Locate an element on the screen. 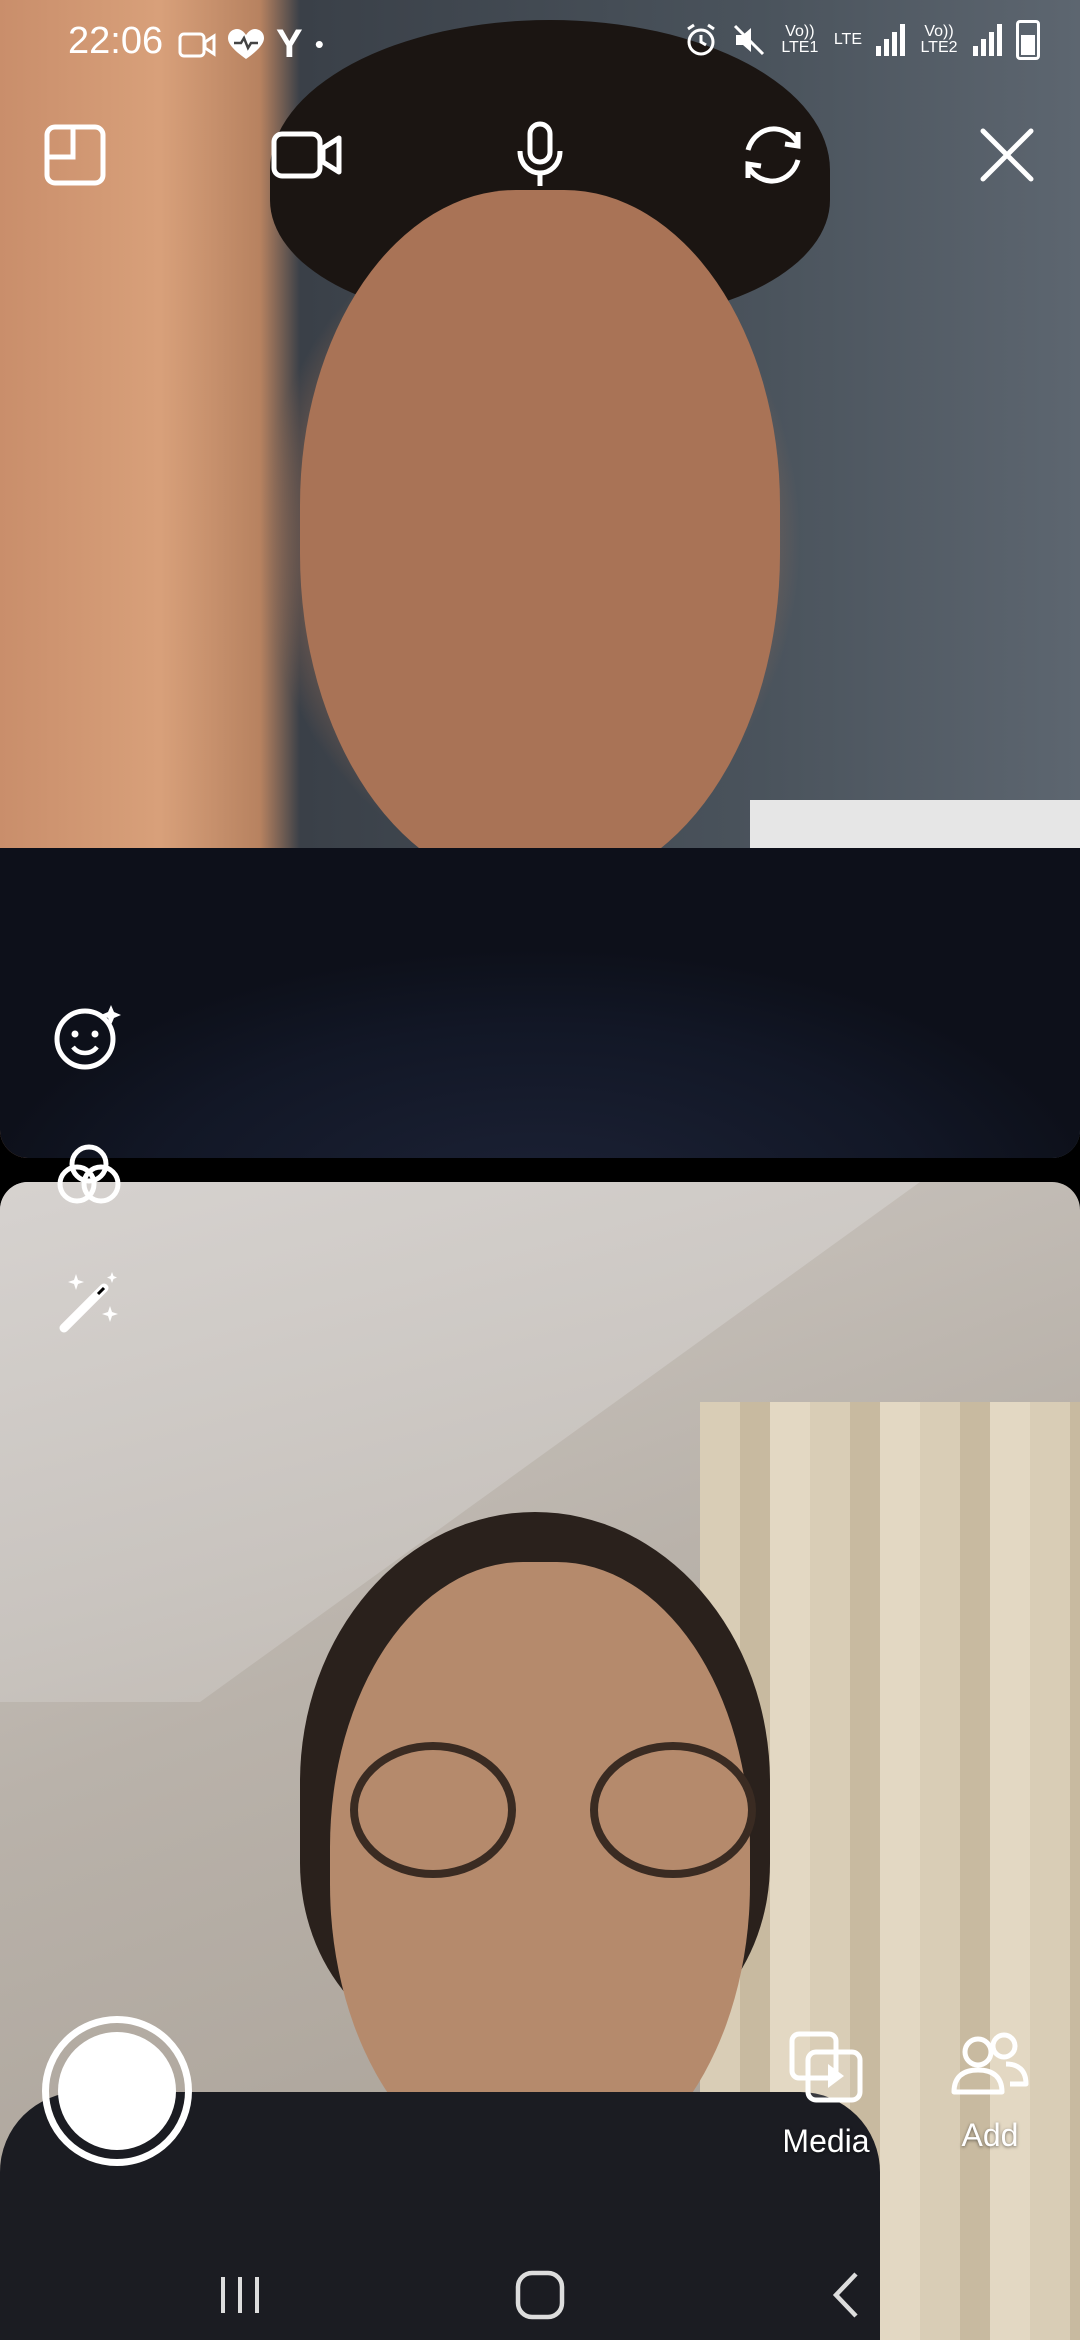  mic-button is located at coordinates (540, 155).